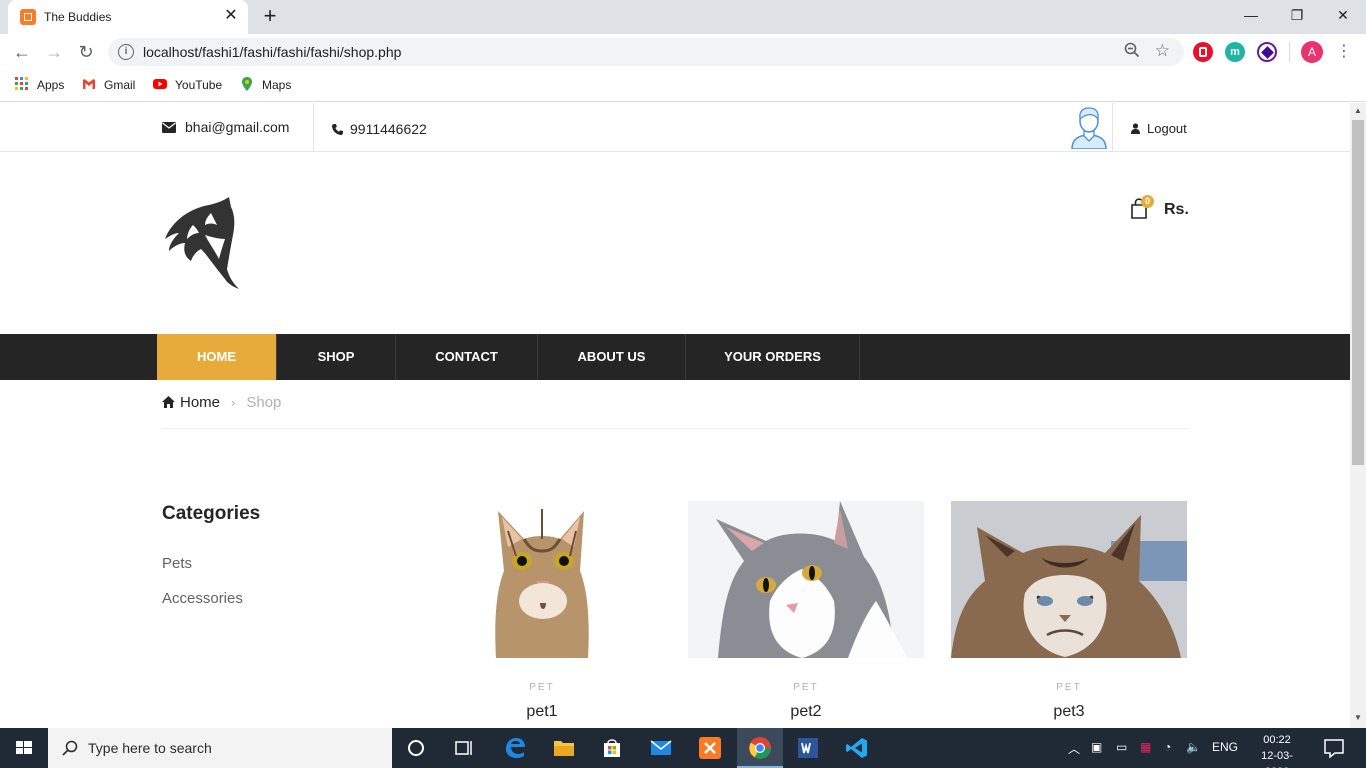 Image resolution: width=1366 pixels, height=768 pixels. Describe the element at coordinates (336, 357) in the screenshot. I see `nav-shop: SHOP` at that location.